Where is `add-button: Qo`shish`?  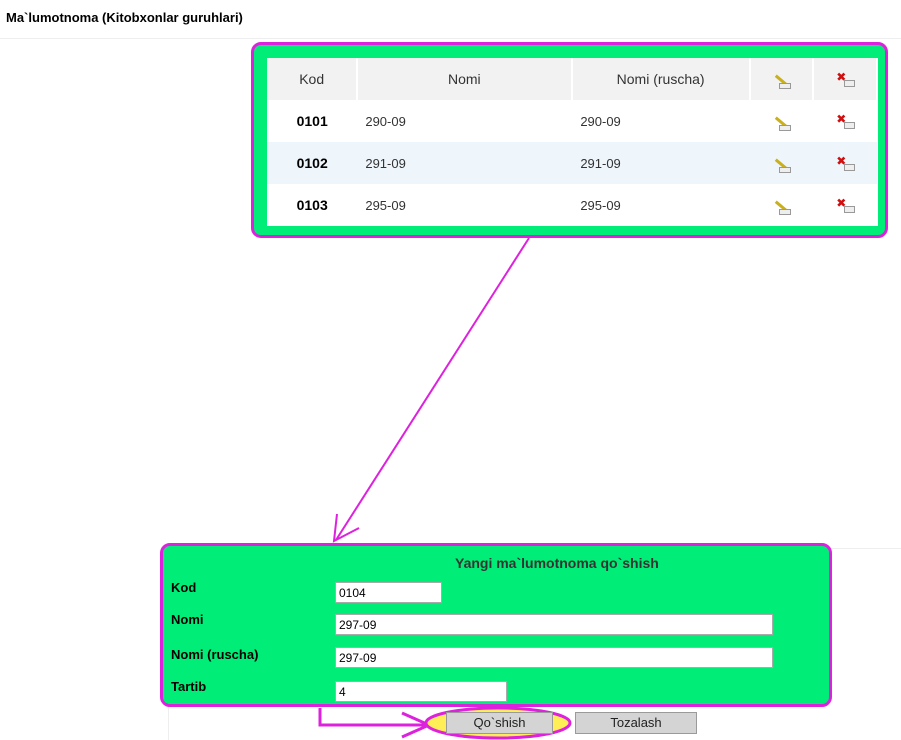
add-button: Qo`shish is located at coordinates (499, 723).